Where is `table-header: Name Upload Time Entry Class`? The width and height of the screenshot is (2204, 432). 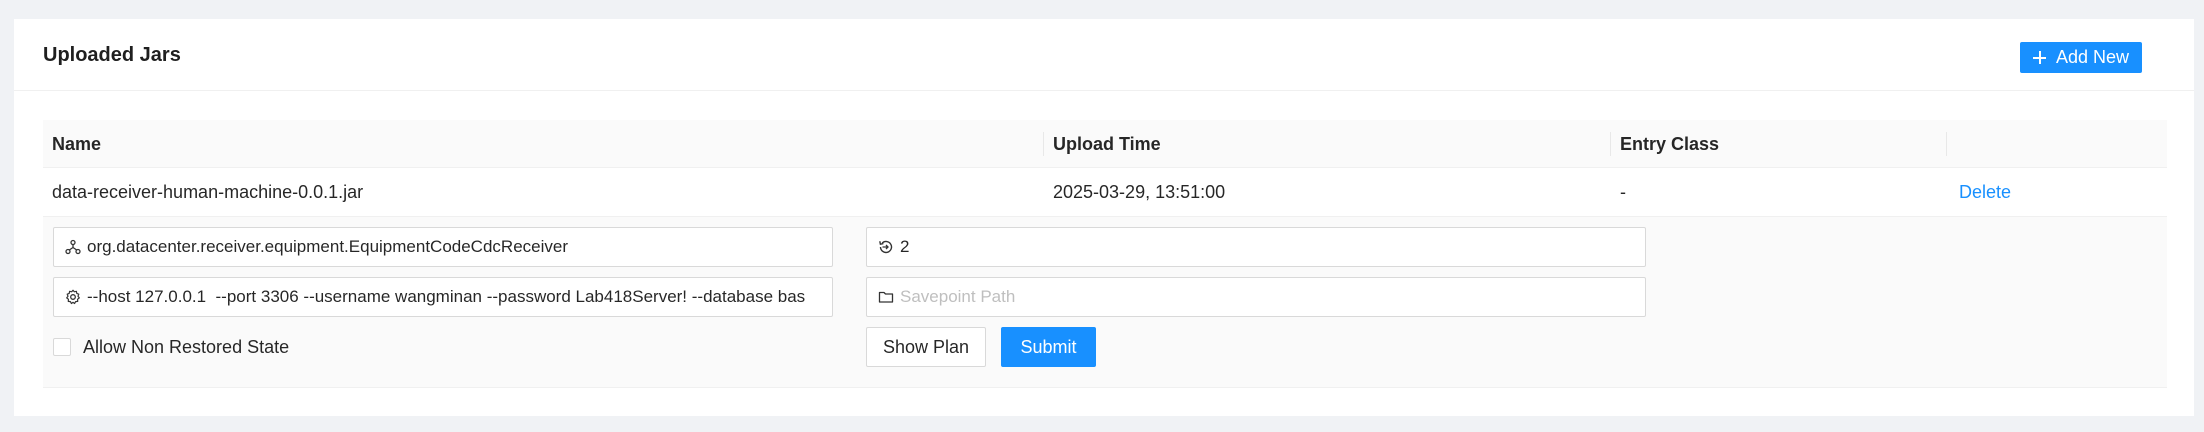 table-header: Name Upload Time Entry Class is located at coordinates (1105, 144).